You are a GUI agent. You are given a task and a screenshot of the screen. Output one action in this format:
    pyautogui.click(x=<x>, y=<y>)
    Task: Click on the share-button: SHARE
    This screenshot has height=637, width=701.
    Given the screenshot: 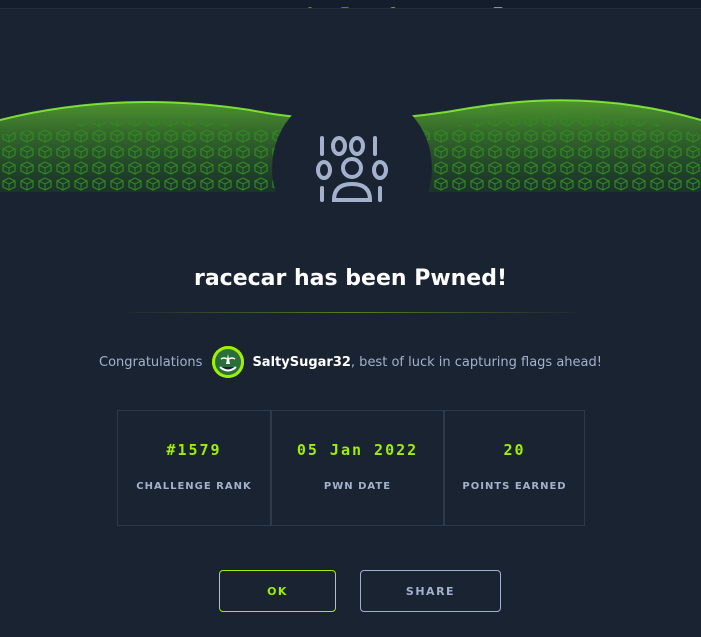 What is the action you would take?
    pyautogui.click(x=430, y=591)
    